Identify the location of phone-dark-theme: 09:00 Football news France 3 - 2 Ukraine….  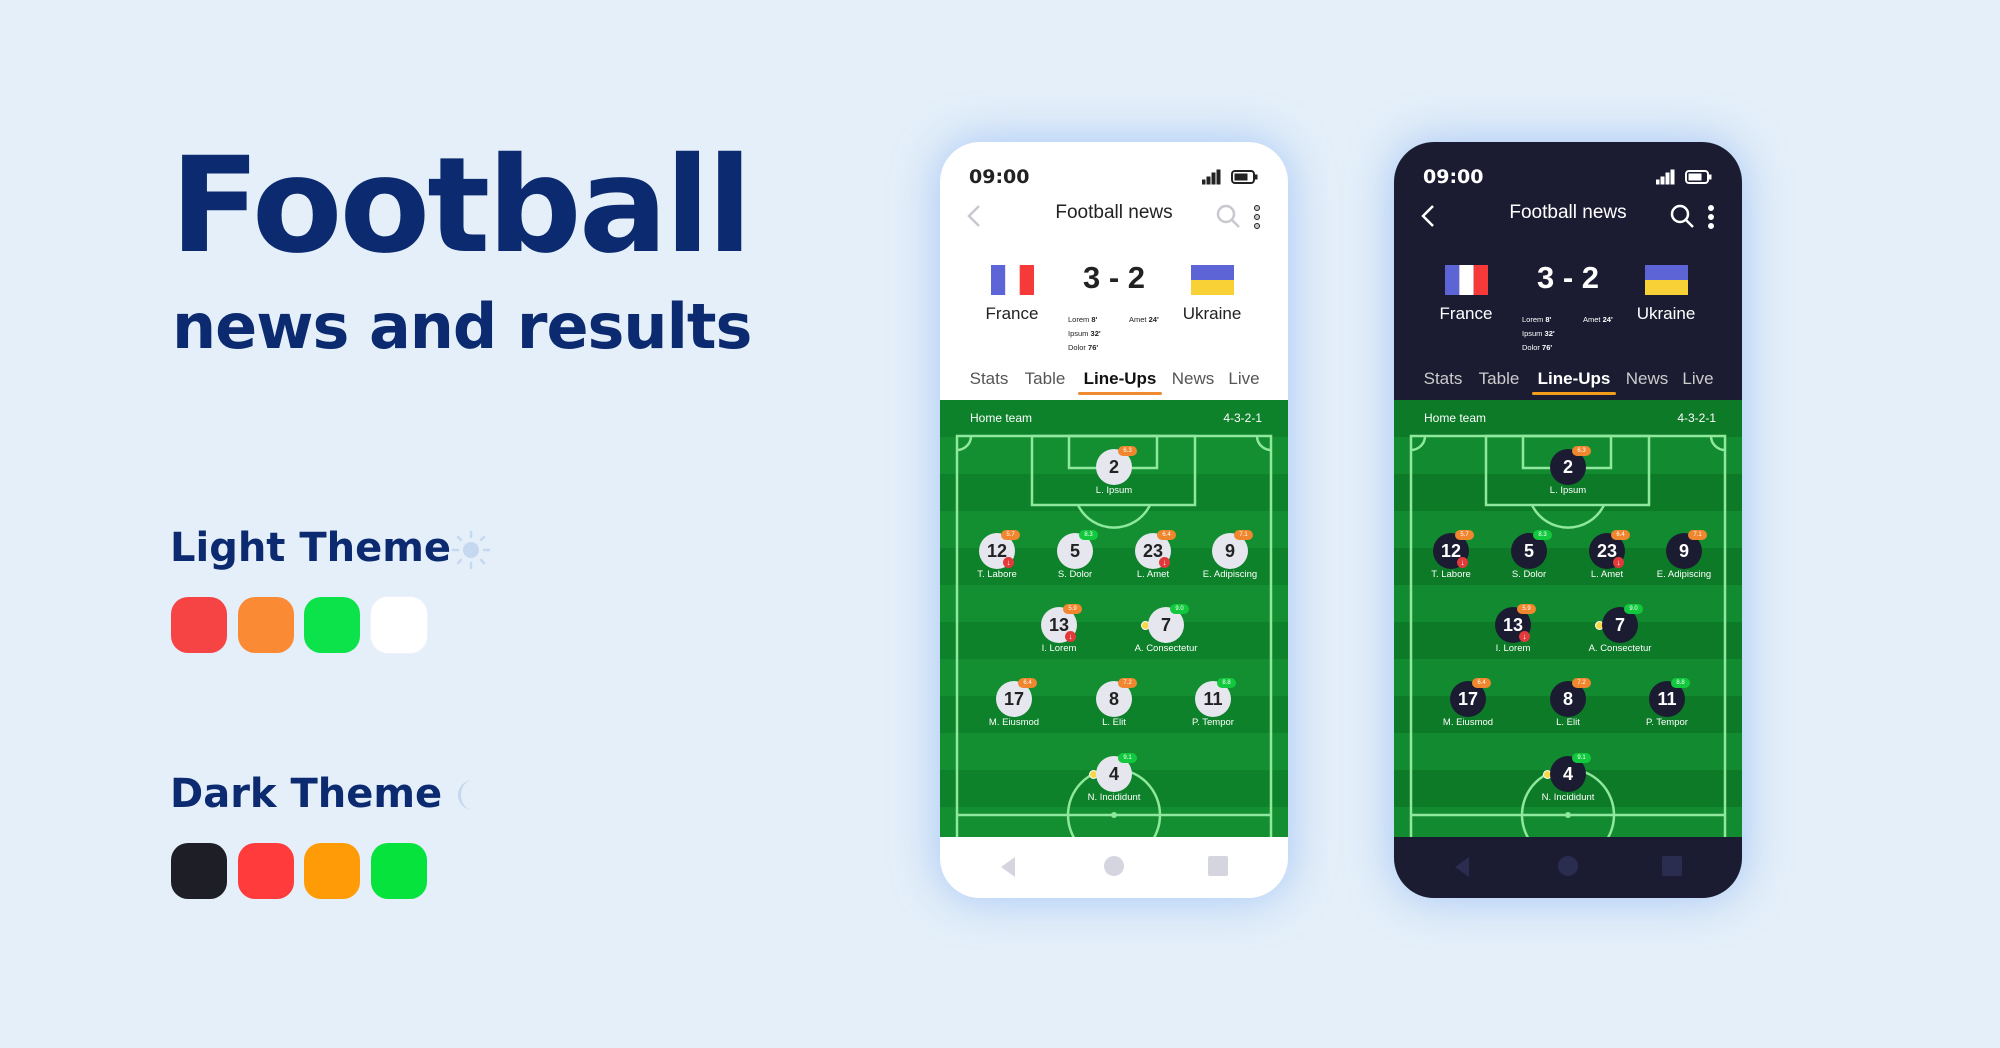
(1568, 520).